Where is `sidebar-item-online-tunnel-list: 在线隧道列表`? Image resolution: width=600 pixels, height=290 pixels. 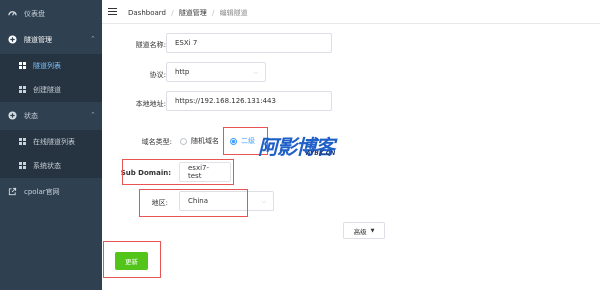
sidebar-item-online-tunnel-list: 在线隧道列表 is located at coordinates (51, 142).